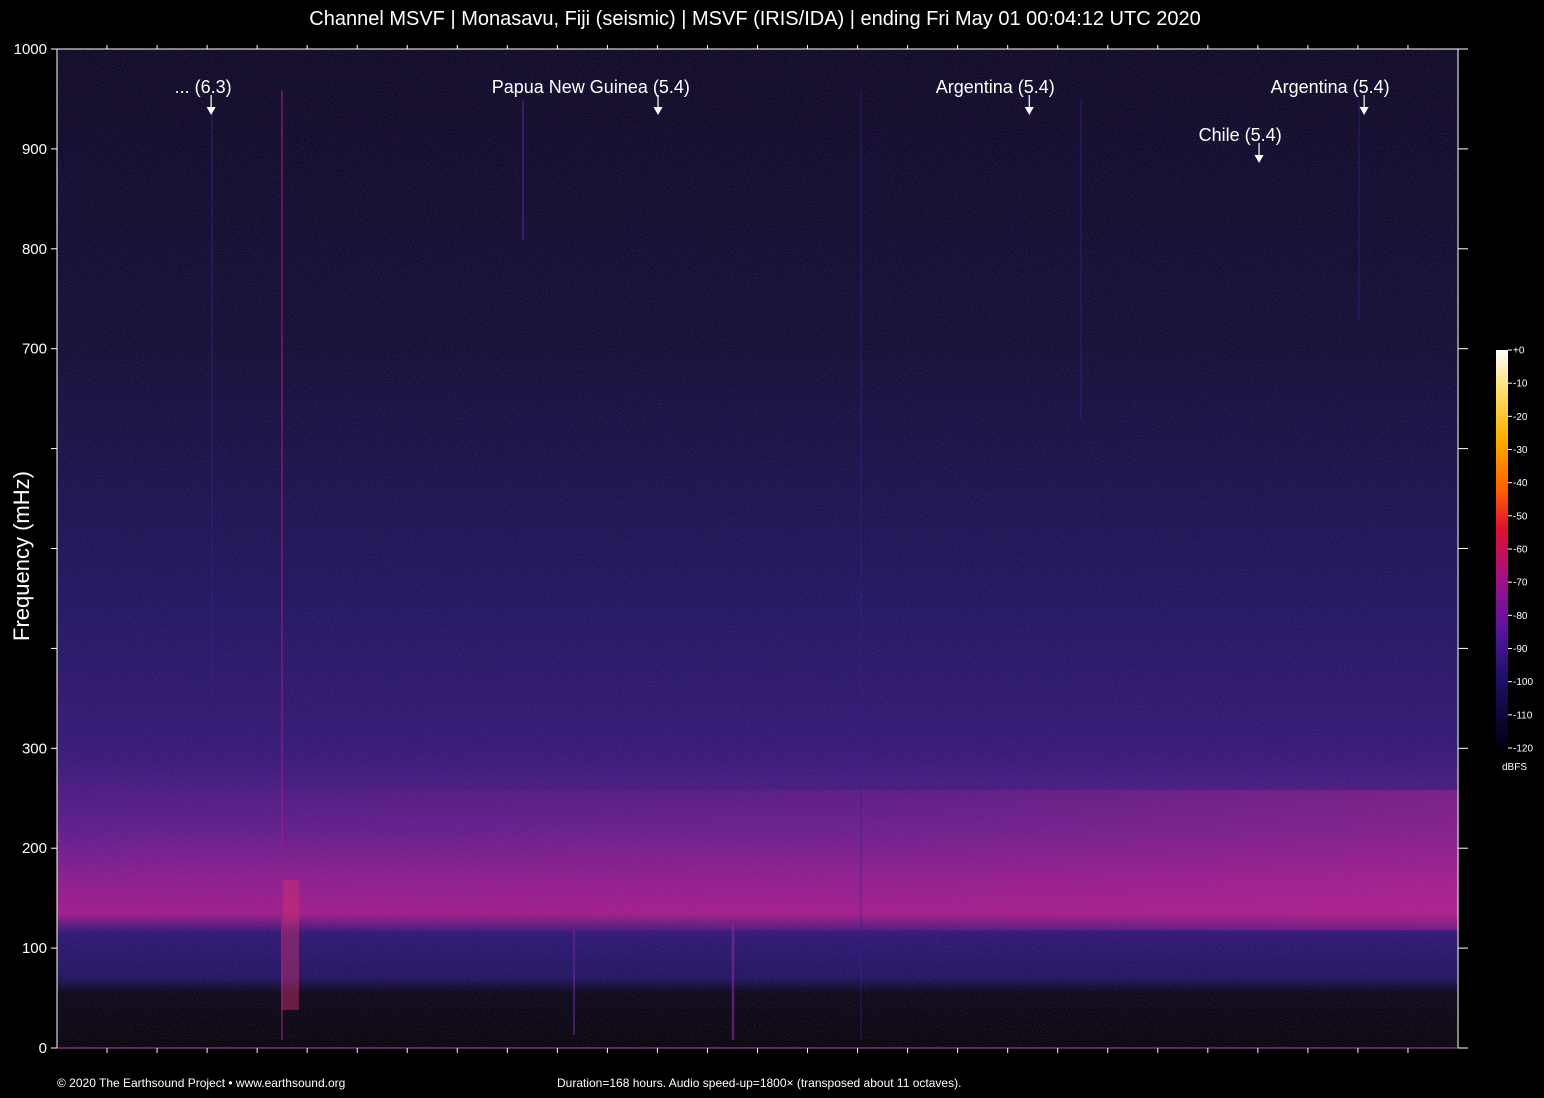 The width and height of the screenshot is (1544, 1098). What do you see at coordinates (34, 349) in the screenshot?
I see `y-tick-label: 700` at bounding box center [34, 349].